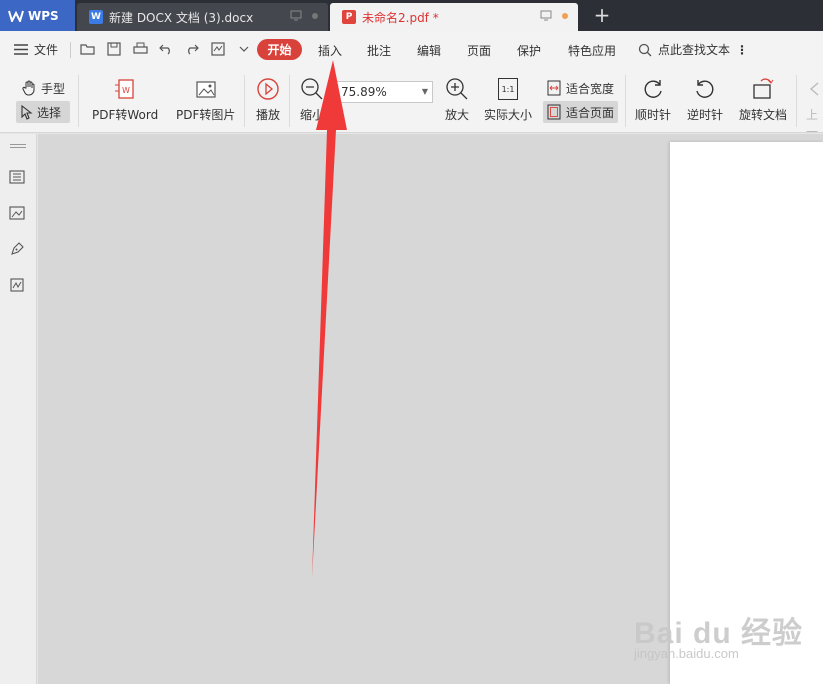 The width and height of the screenshot is (823, 684). What do you see at coordinates (763, 115) in the screenshot?
I see `rotate-document-label: 旋转文档` at bounding box center [763, 115].